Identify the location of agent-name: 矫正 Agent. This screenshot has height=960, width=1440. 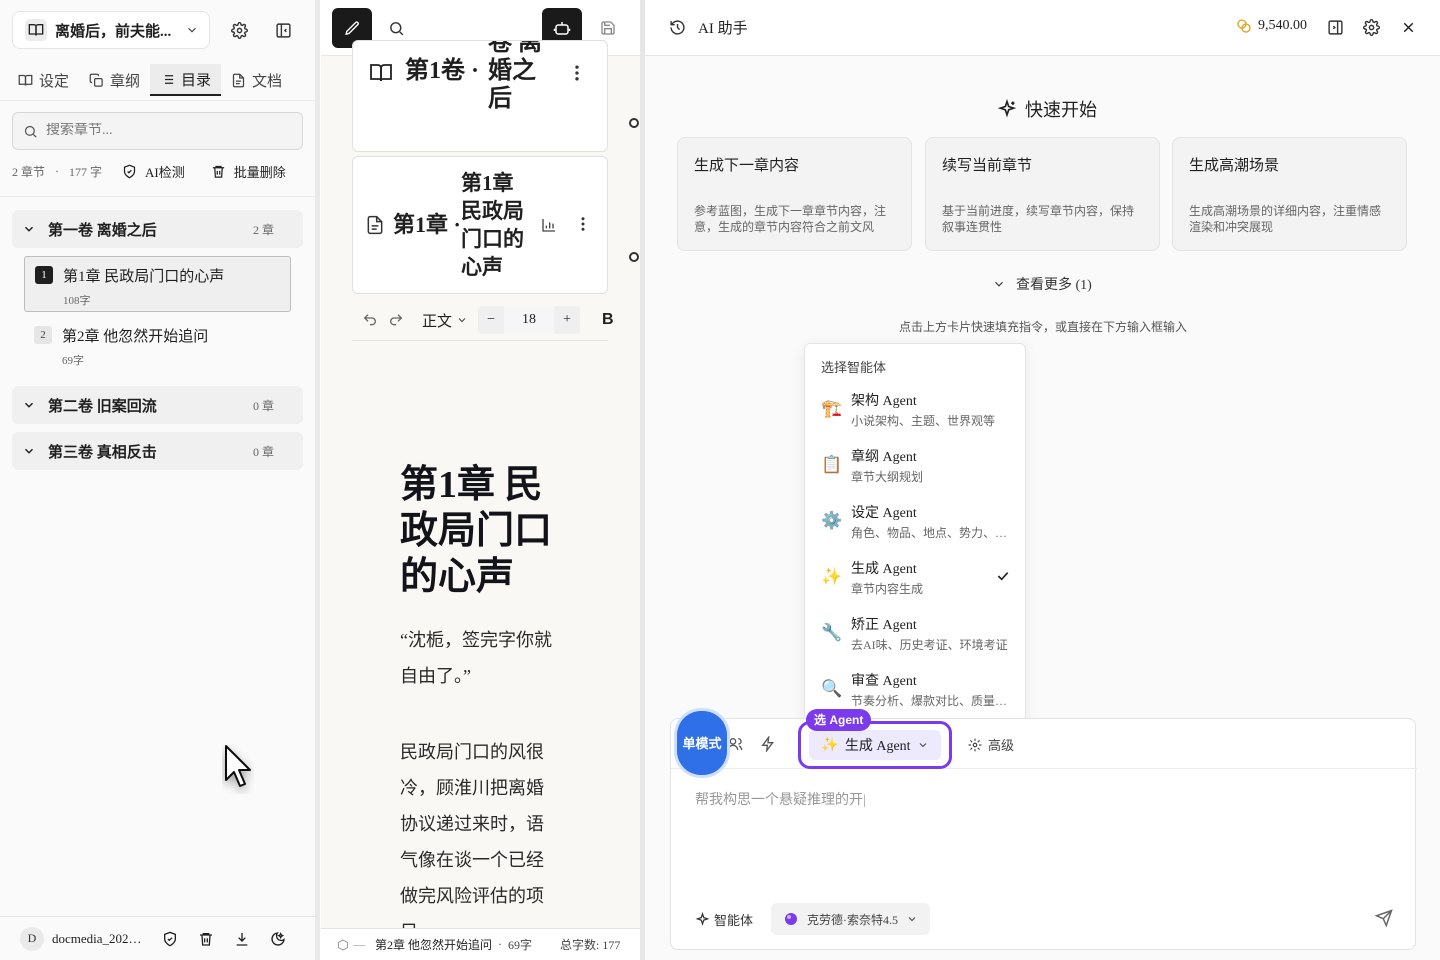
(884, 625).